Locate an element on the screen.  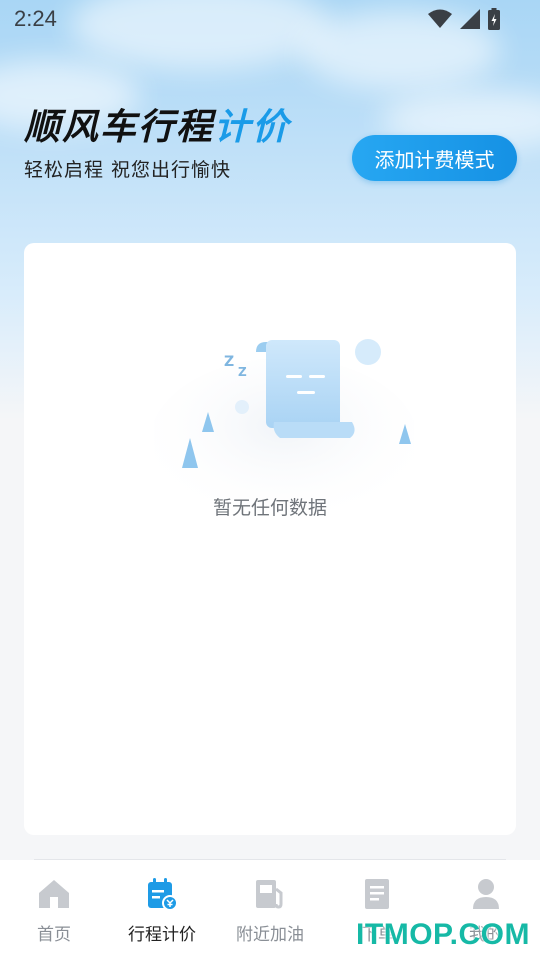
order-document-icon is located at coordinates (378, 894).